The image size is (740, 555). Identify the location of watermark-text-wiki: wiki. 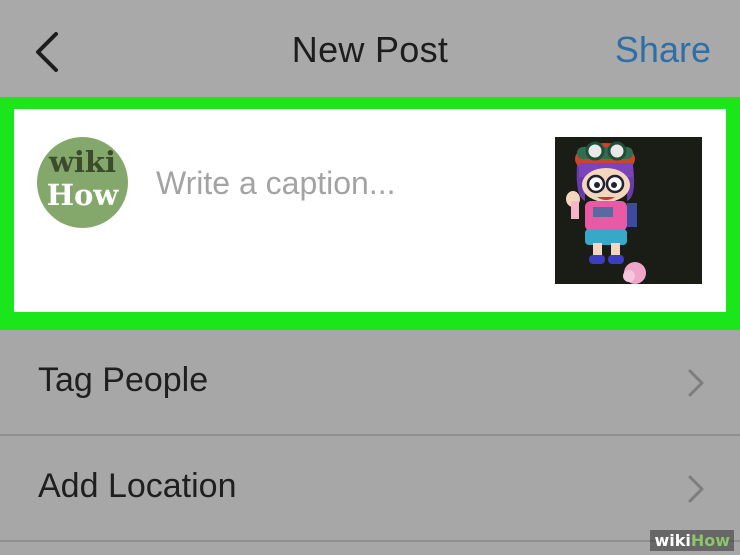
(672, 540).